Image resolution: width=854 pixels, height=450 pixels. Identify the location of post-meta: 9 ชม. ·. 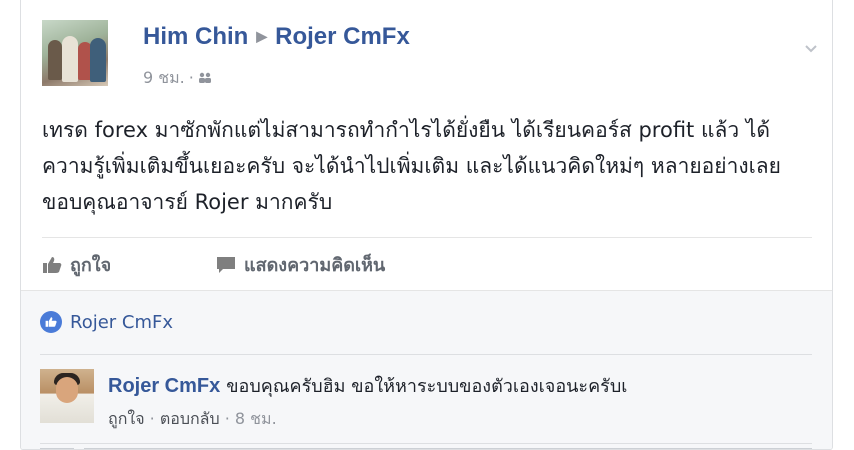
(177, 78).